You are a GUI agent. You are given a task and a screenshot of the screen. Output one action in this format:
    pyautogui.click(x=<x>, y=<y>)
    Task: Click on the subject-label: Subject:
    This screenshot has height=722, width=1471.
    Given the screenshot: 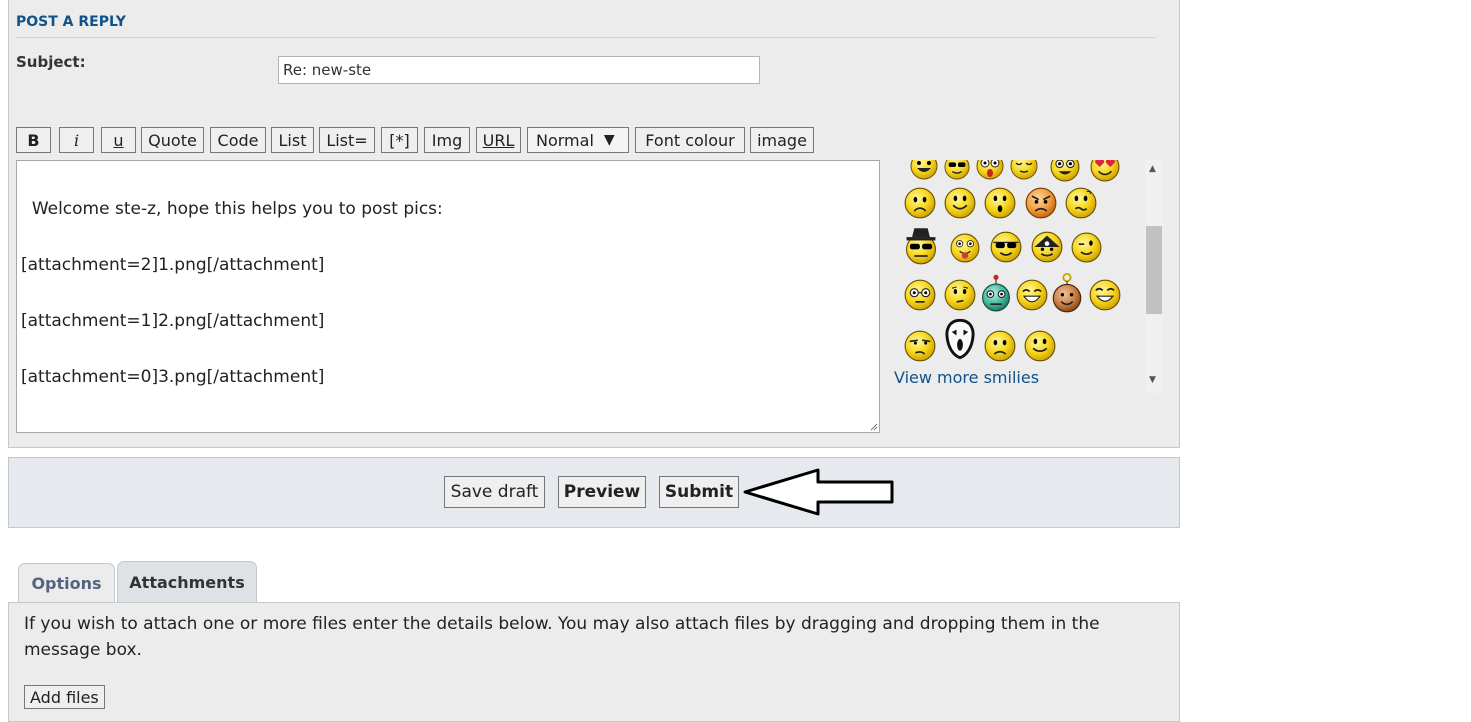 What is the action you would take?
    pyautogui.click(x=51, y=62)
    